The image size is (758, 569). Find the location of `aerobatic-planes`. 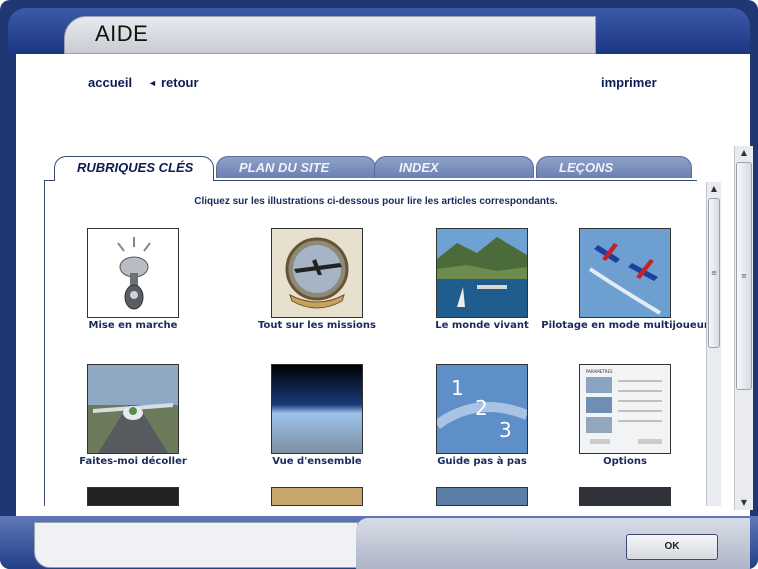

aerobatic-planes is located at coordinates (625, 273).